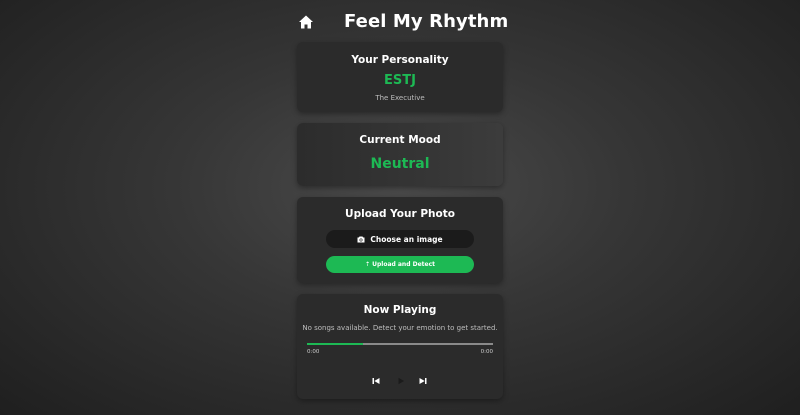 The height and width of the screenshot is (415, 800). I want to click on previous-button, so click(376, 377).